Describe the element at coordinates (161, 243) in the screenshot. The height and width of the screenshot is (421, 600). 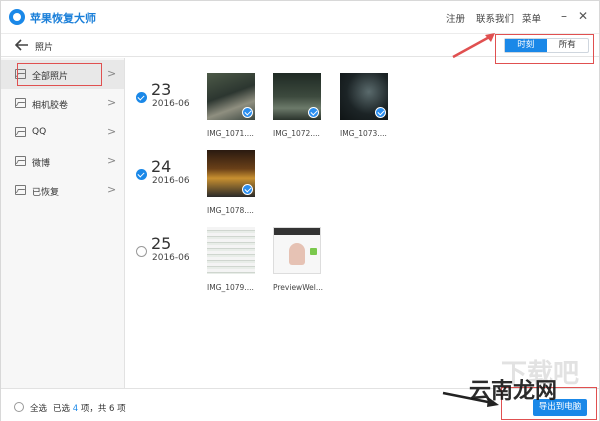
I see `group-day: 25` at that location.